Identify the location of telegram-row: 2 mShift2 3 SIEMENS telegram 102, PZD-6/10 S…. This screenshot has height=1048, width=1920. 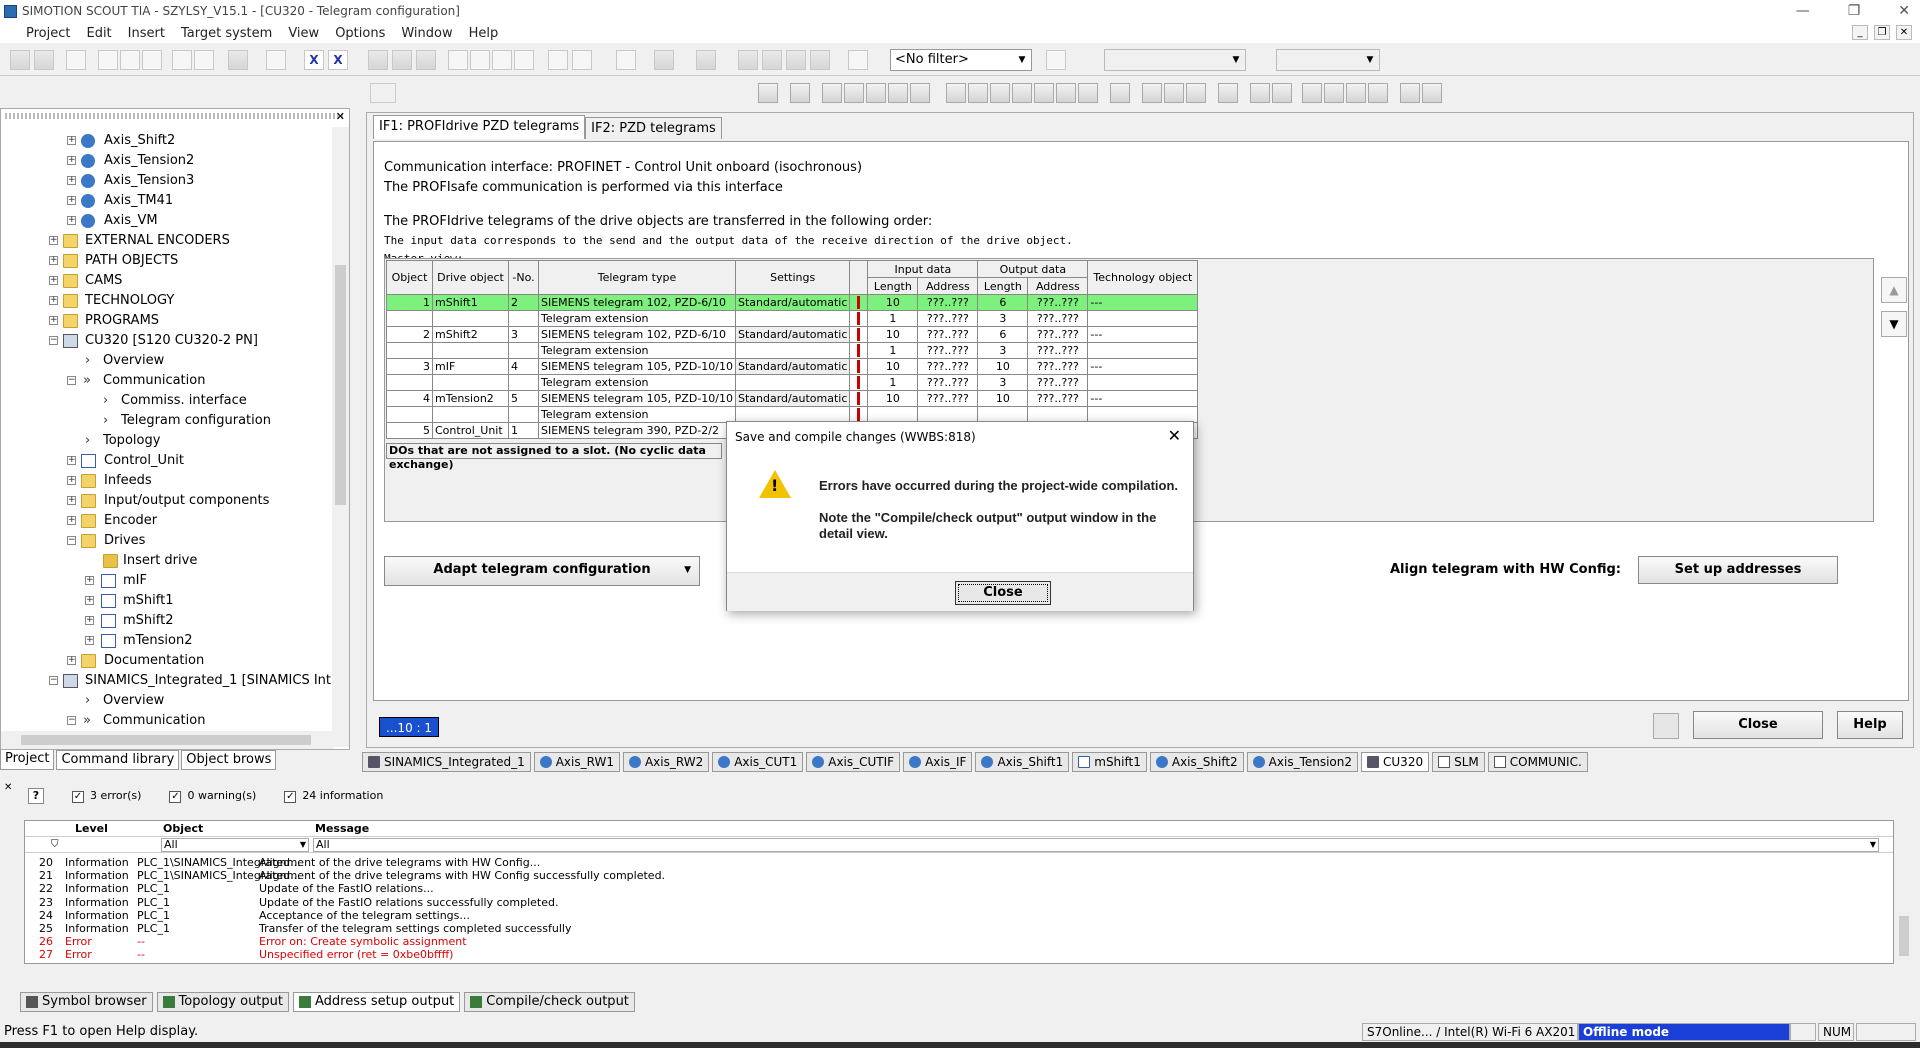
(792, 334).